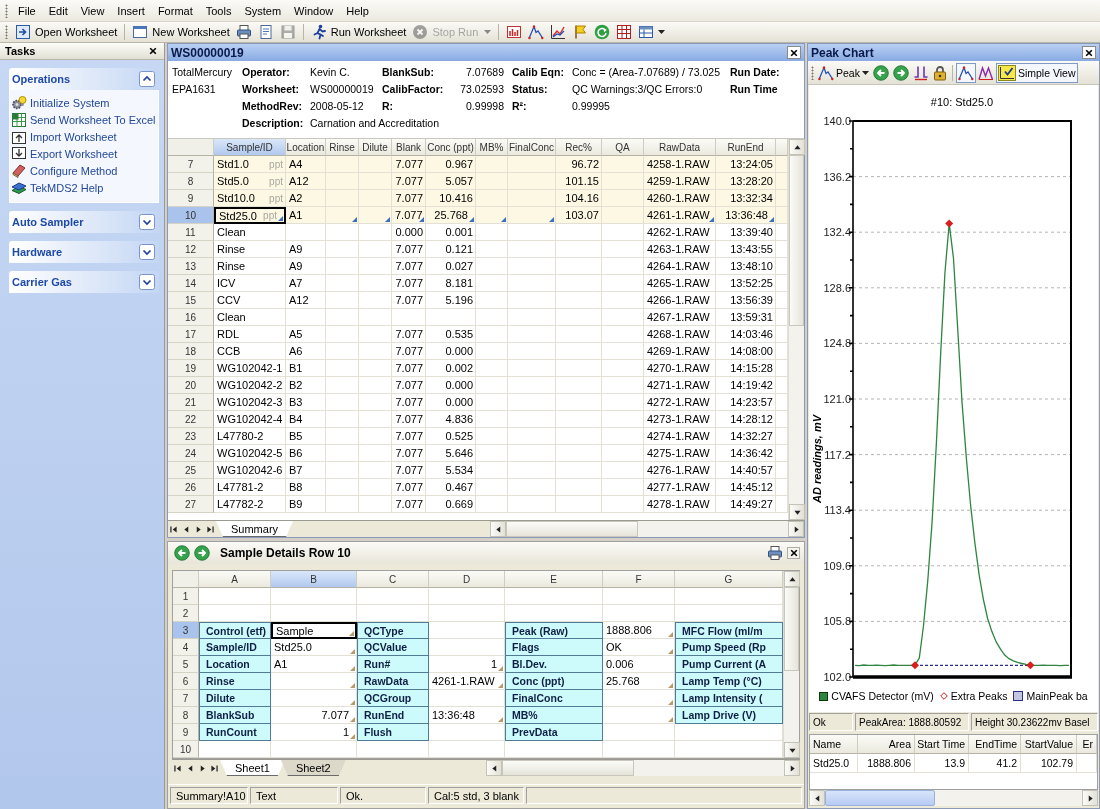 This screenshot has width=1100, height=809. I want to click on row-header: 16, so click(191, 317).